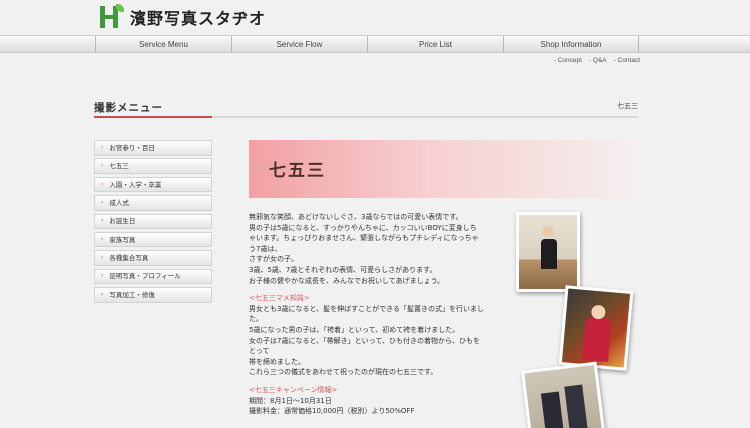 This screenshot has height=428, width=750. I want to click on nav-price-list: Price List, so click(435, 44).